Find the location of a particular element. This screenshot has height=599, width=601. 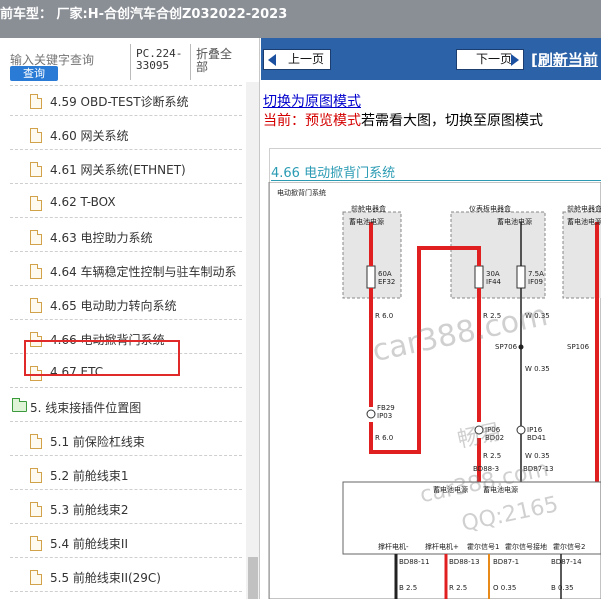

folder-open-icon is located at coordinates (19, 405).